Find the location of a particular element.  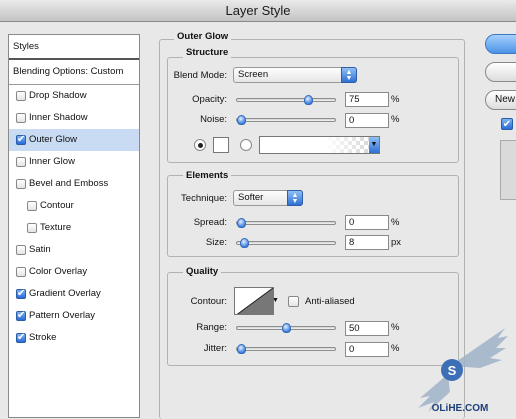

style-item-drop-shadow: Drop Shadow is located at coordinates (74, 96).